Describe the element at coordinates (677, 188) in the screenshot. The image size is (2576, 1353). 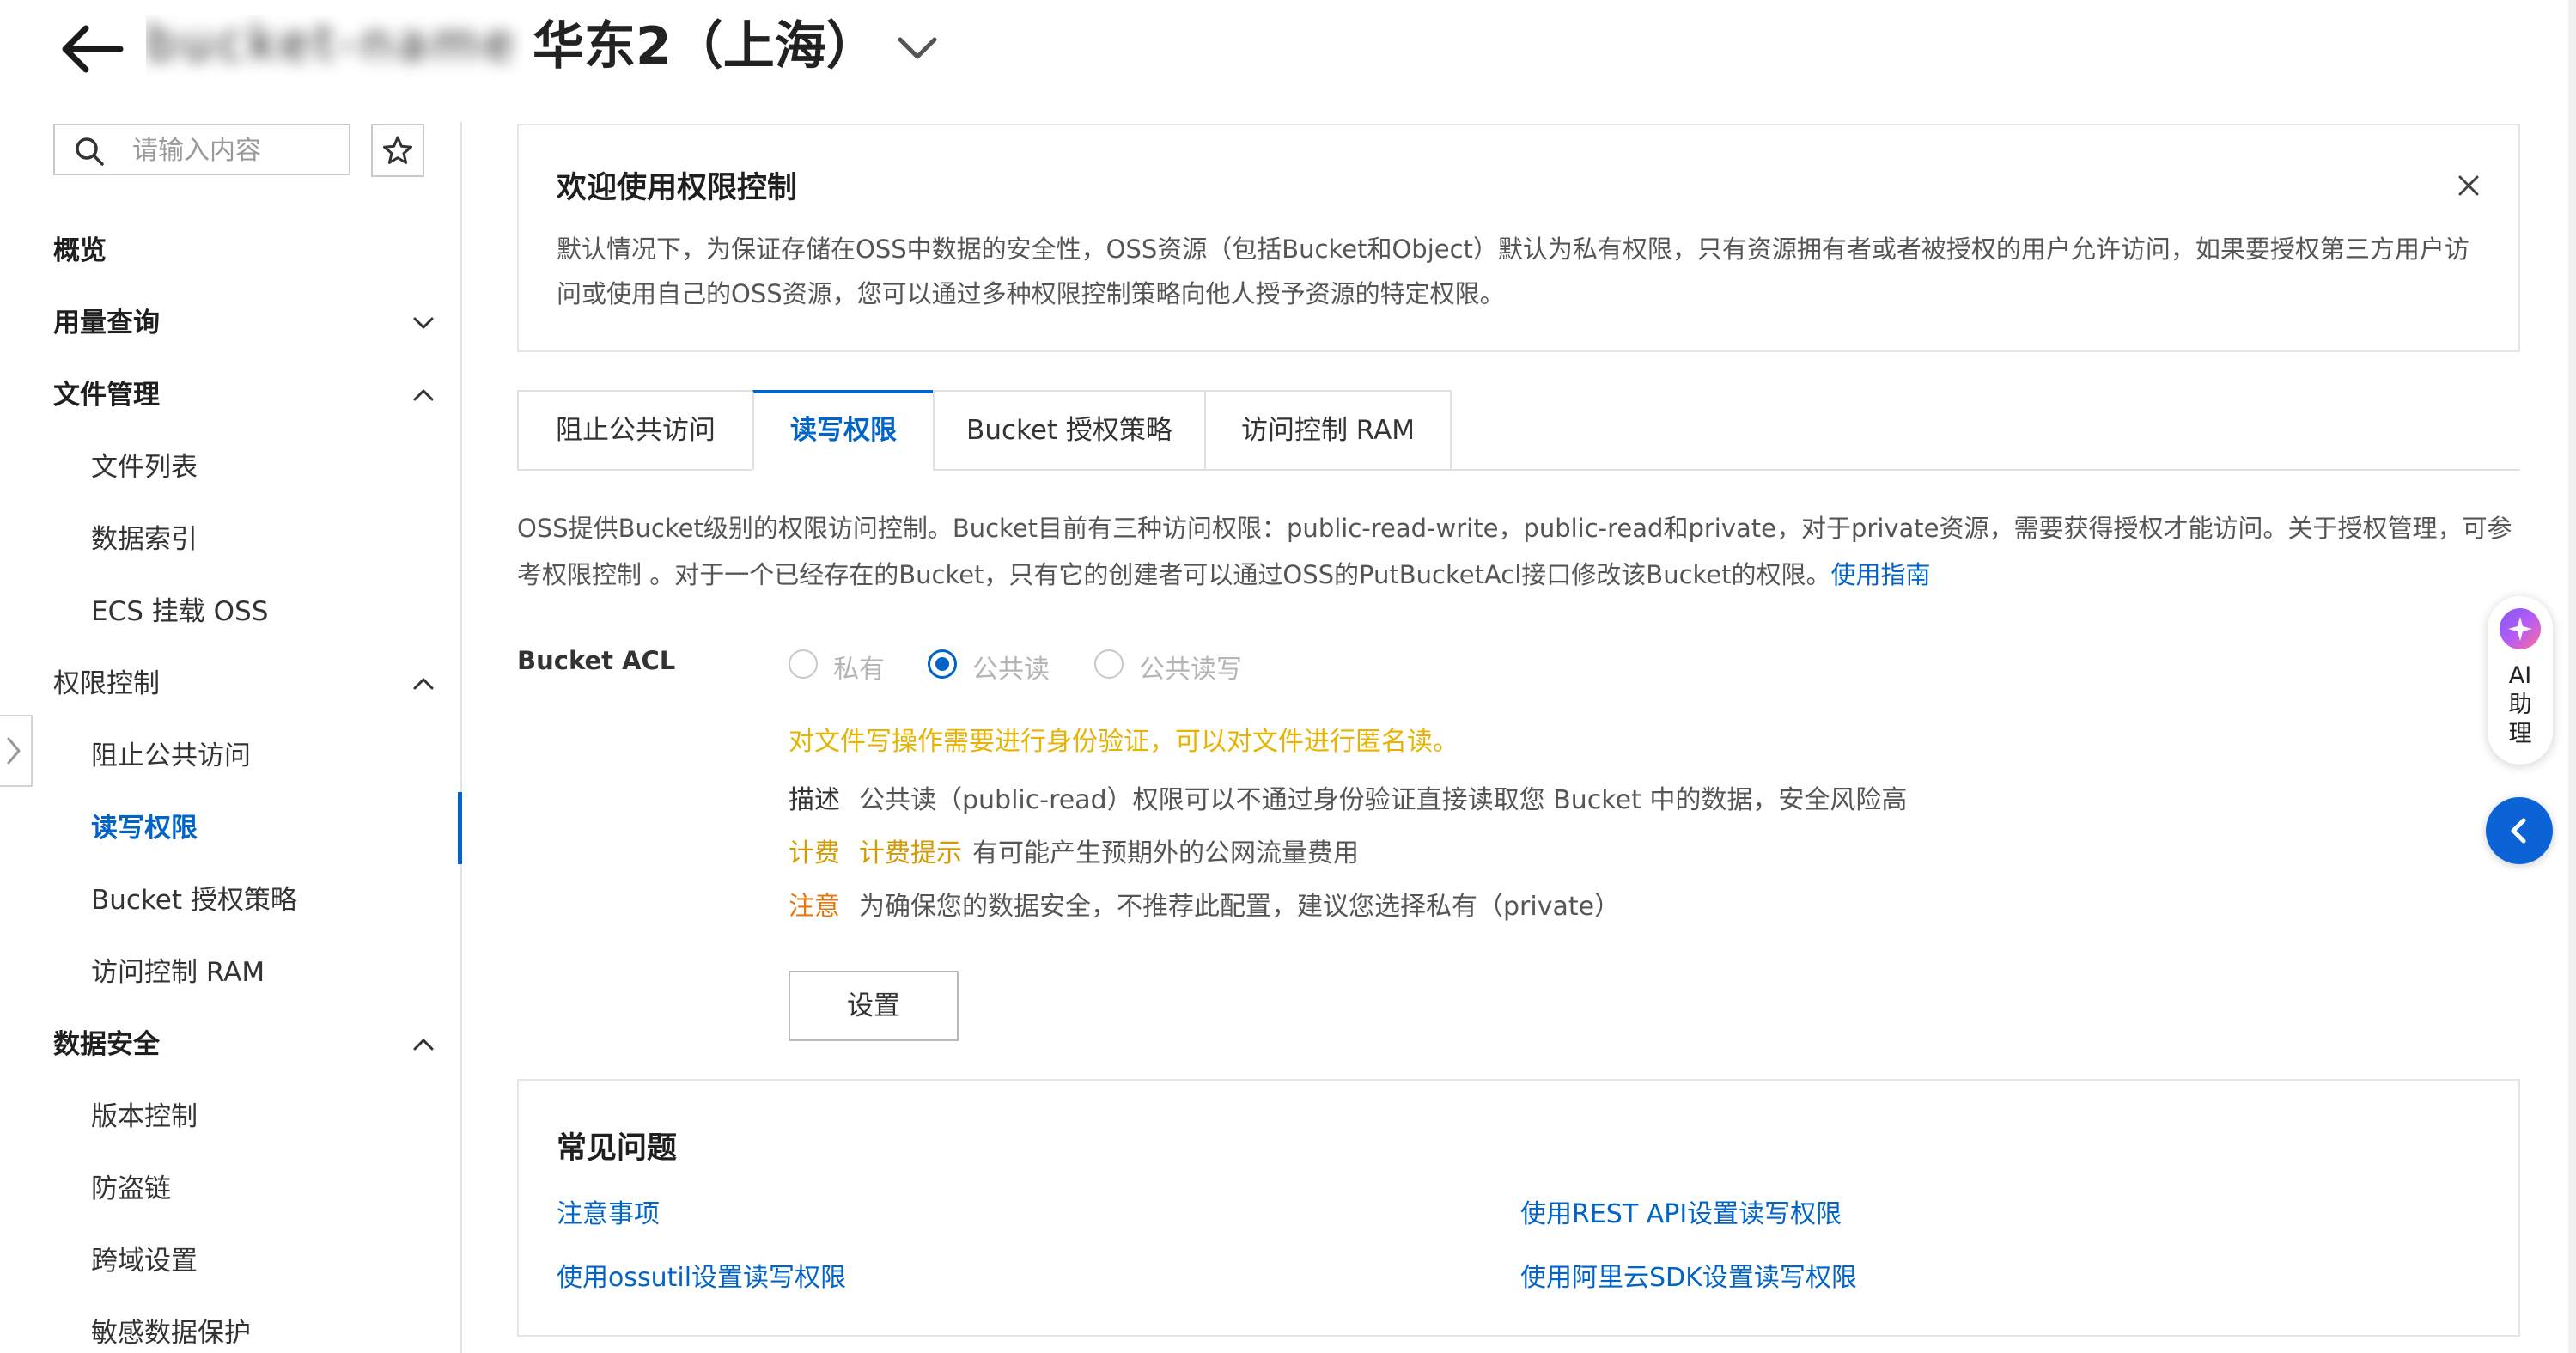
I see `welcome-title: 欢迎使用权限控制` at that location.